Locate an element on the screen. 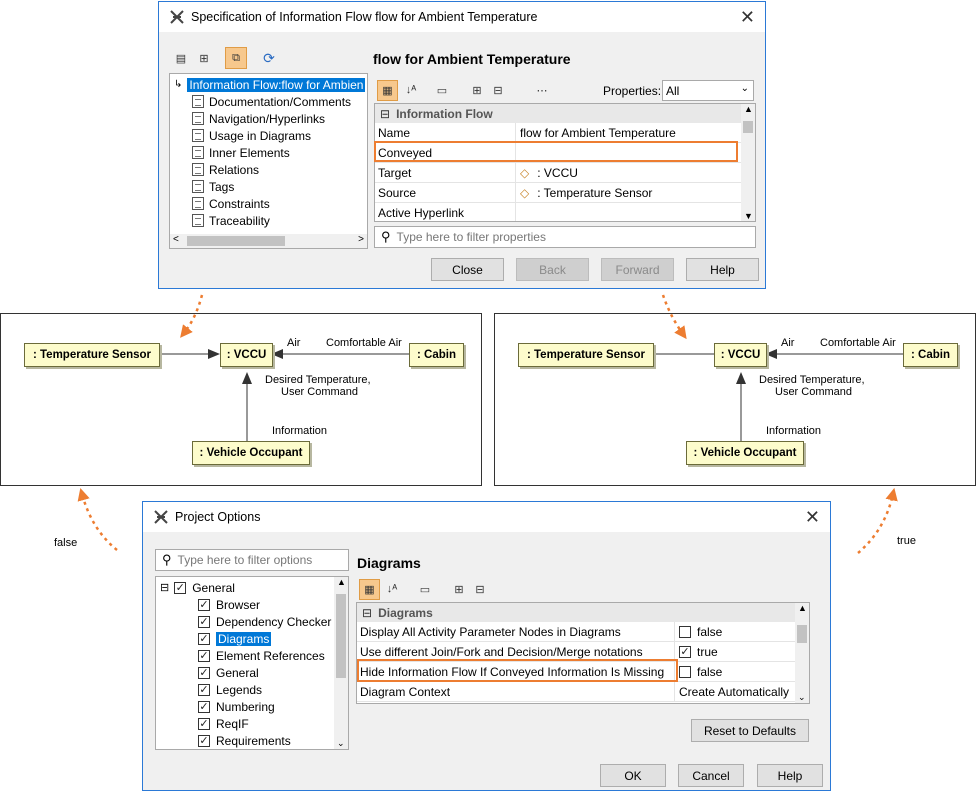  tree-item: ✓ Legends is located at coordinates (230, 689).